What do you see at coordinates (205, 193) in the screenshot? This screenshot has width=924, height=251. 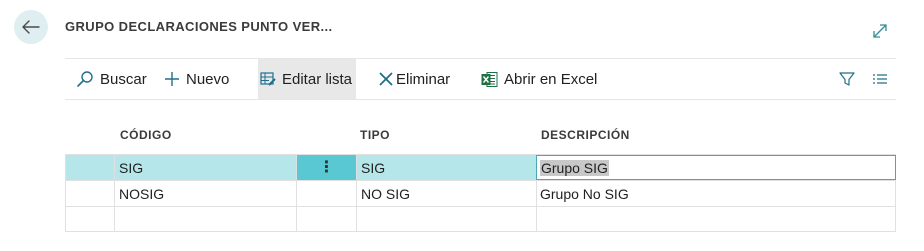 I see `codigo-cell: NOSIG` at bounding box center [205, 193].